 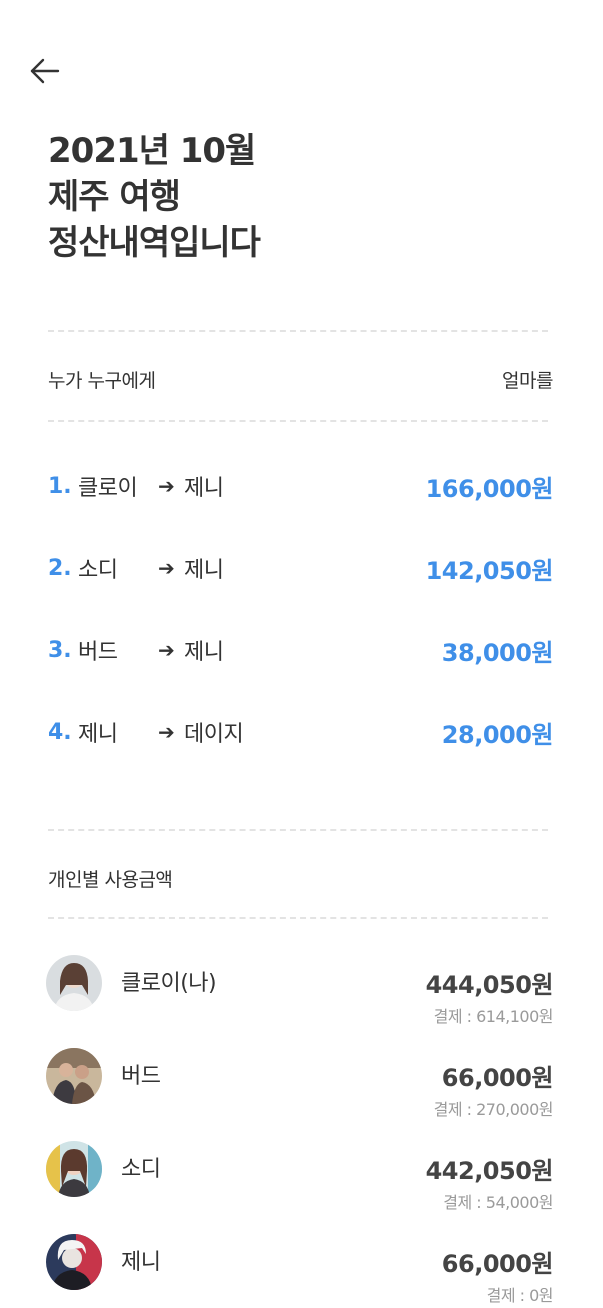 What do you see at coordinates (98, 652) in the screenshot?
I see `transfer-from: 버드` at bounding box center [98, 652].